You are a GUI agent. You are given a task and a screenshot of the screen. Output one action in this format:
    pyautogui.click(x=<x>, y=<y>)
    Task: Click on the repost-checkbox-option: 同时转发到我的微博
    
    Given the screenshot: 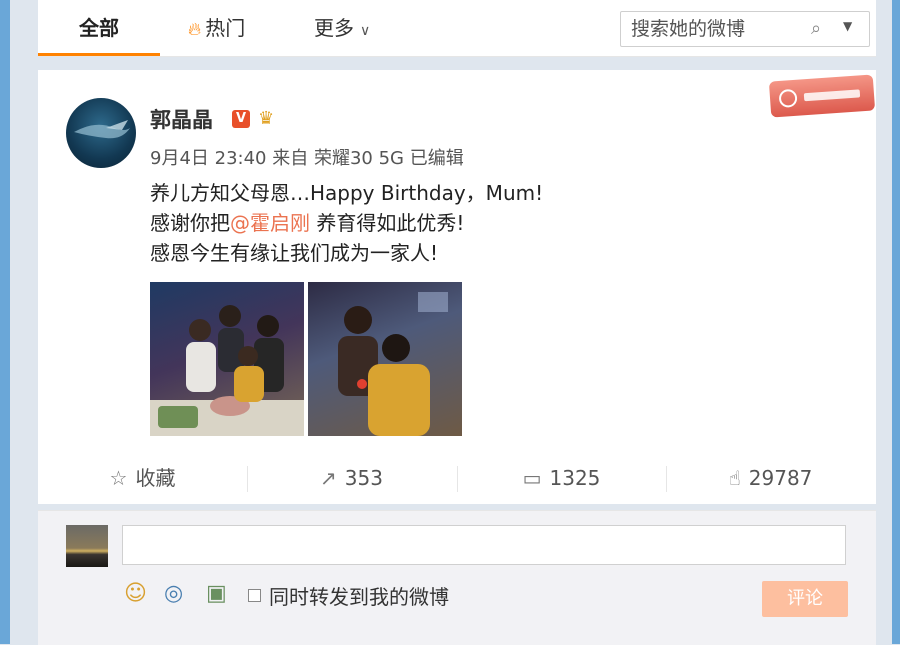 What is the action you would take?
    pyautogui.click(x=348, y=595)
    